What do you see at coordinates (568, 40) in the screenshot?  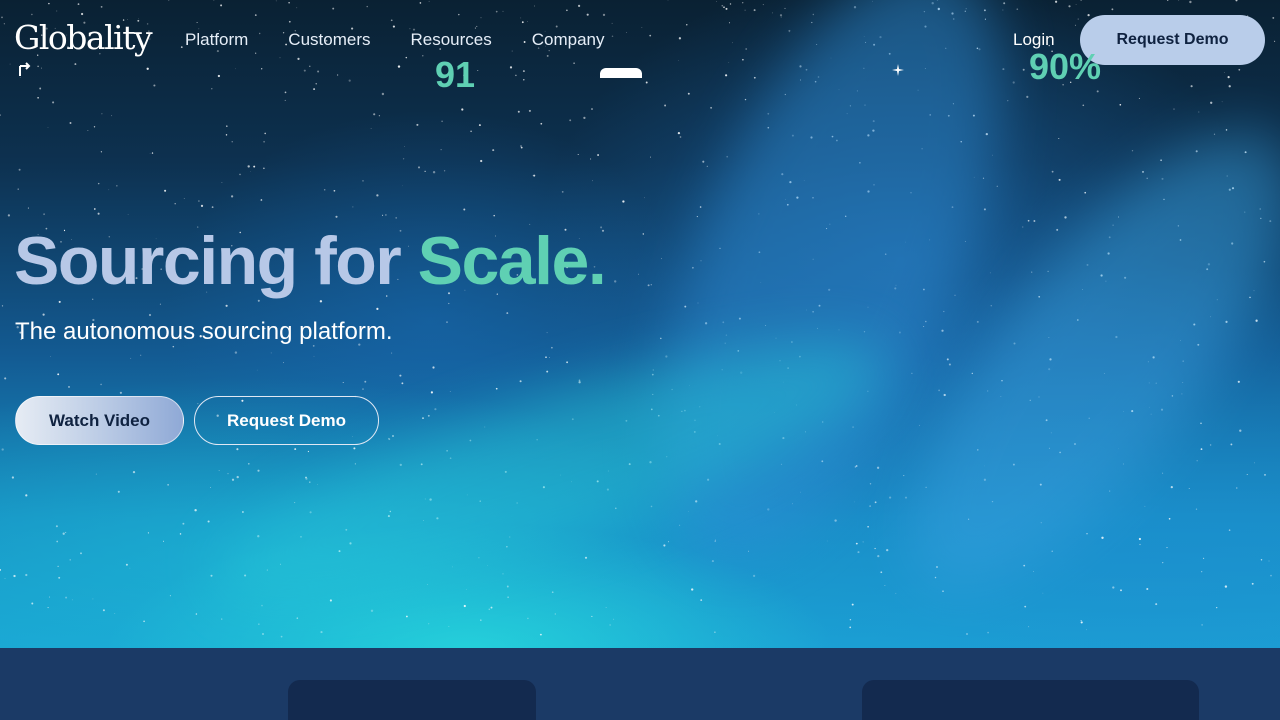 I see `nav-link-company: Company` at bounding box center [568, 40].